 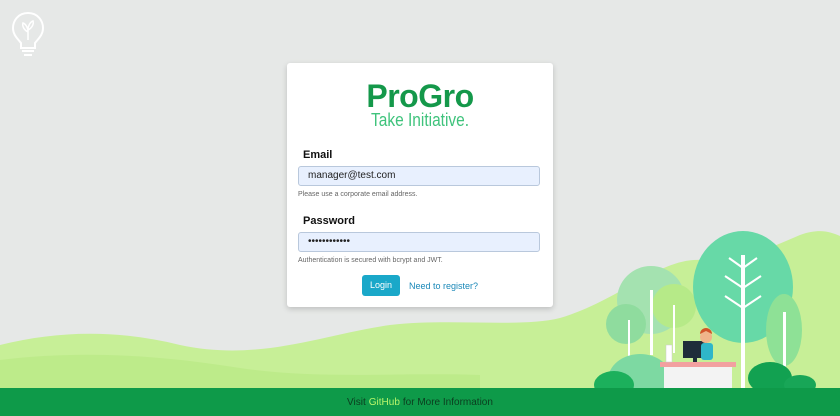 I want to click on github-link: GitHub, so click(x=384, y=402).